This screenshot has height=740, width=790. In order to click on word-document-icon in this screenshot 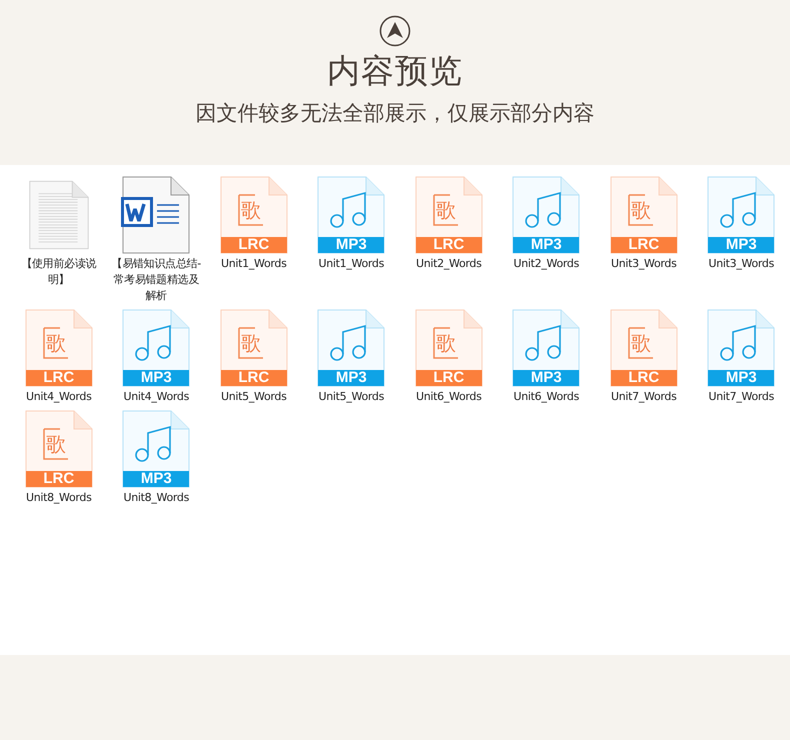, I will do `click(156, 215)`.